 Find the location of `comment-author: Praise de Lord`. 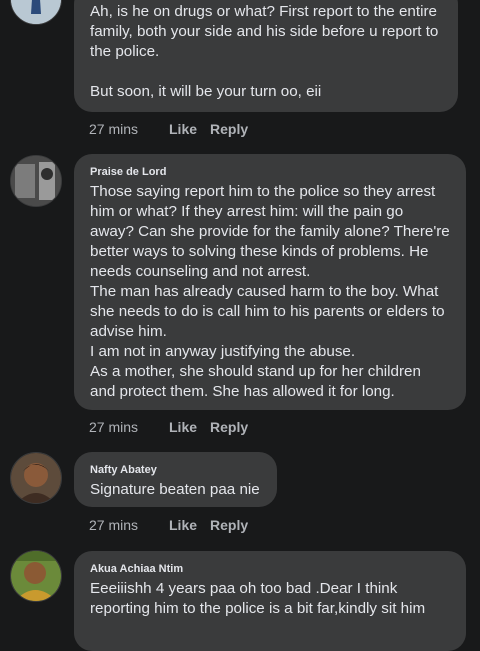

comment-author: Praise de Lord is located at coordinates (270, 172).